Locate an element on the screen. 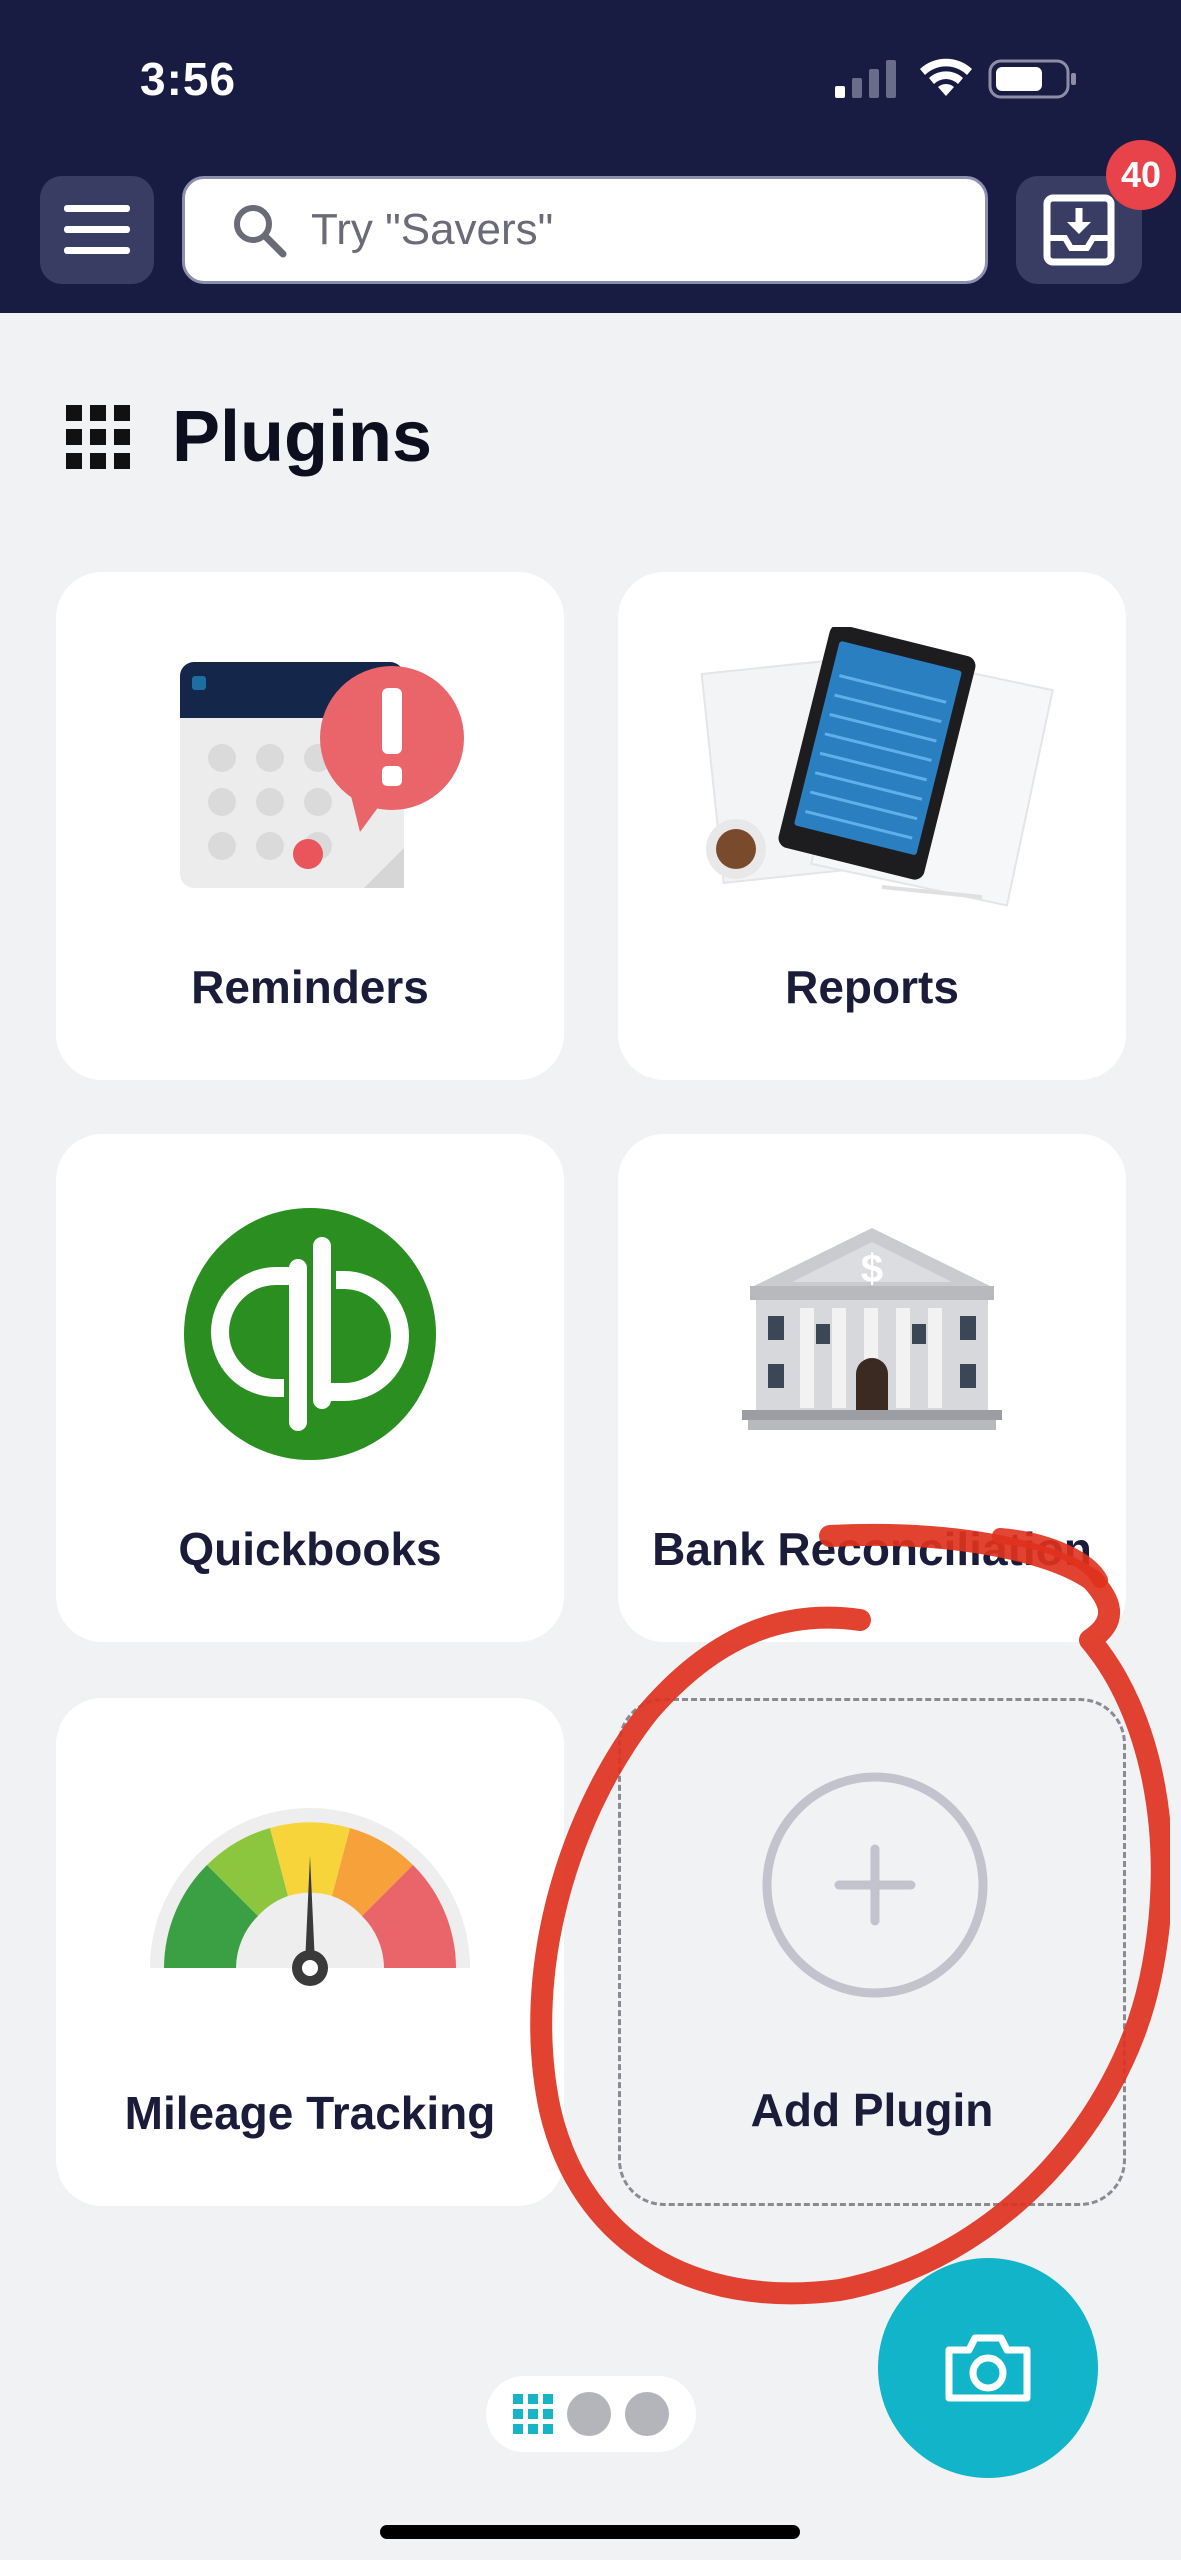  plugin-card-quickbooks: Quickbooks is located at coordinates (310, 1388).